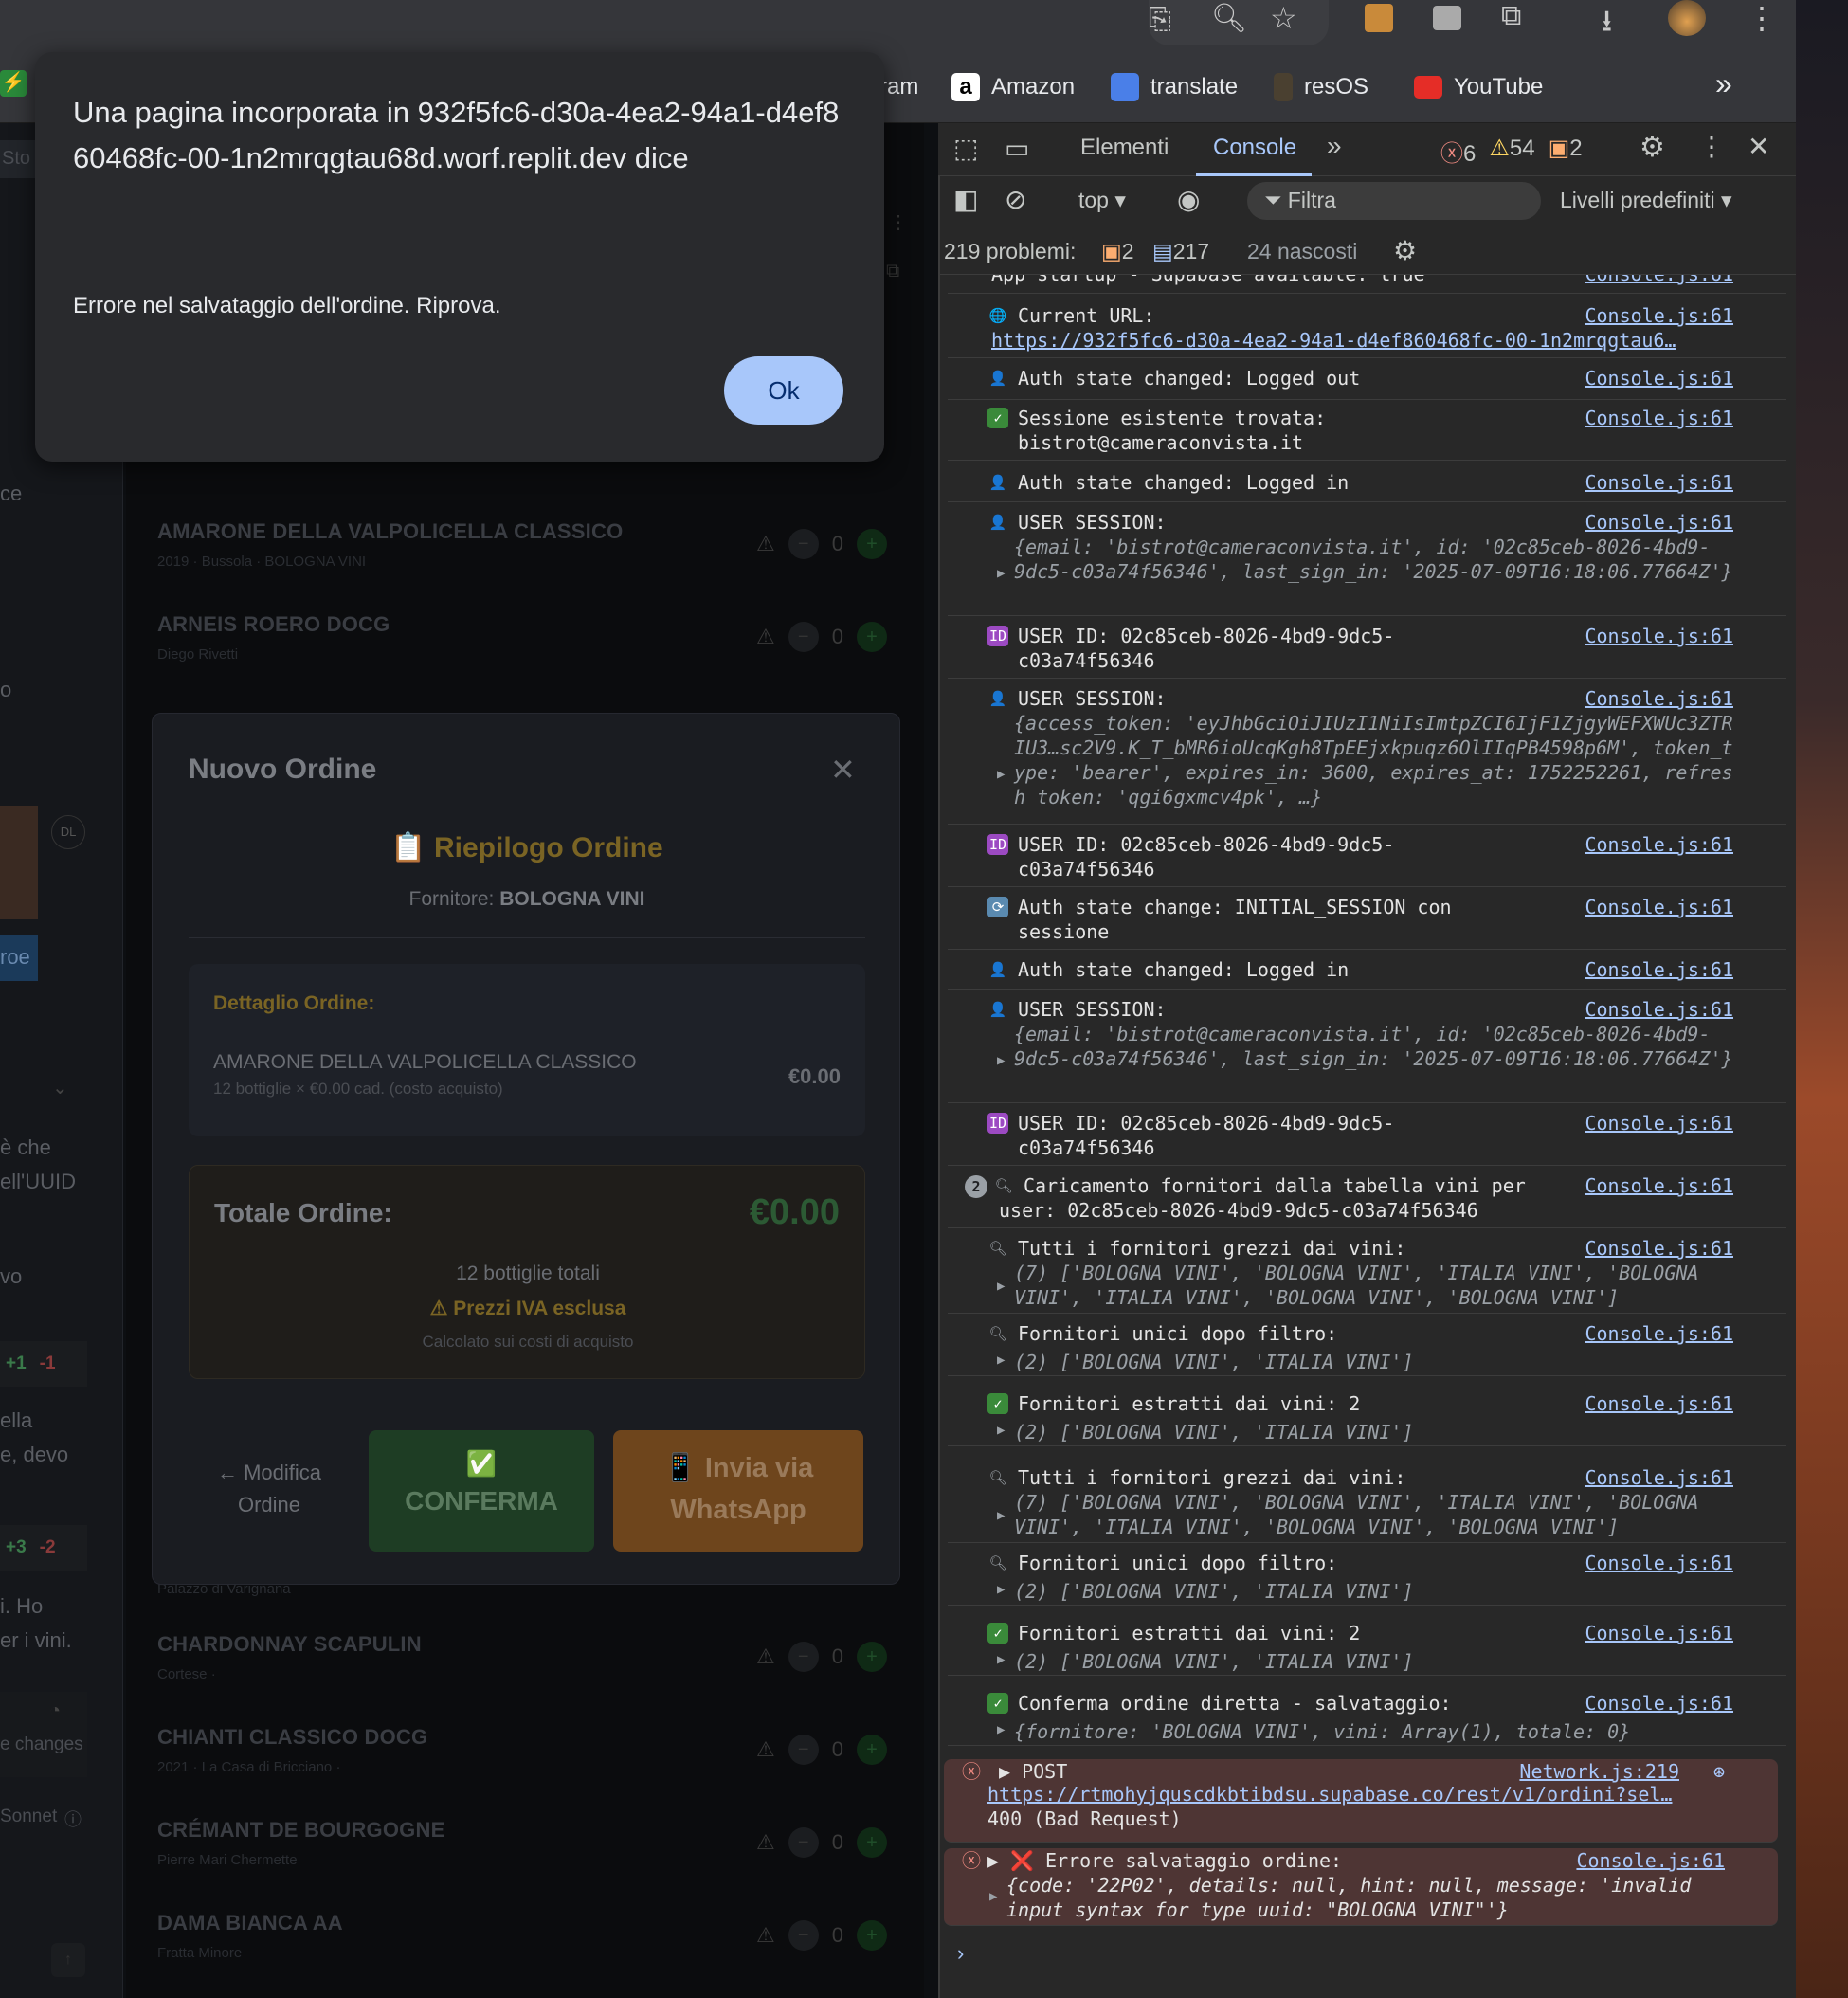 Image resolution: width=1848 pixels, height=1998 pixels. What do you see at coordinates (1719, 1772) in the screenshot?
I see `network-icon: ⊛` at bounding box center [1719, 1772].